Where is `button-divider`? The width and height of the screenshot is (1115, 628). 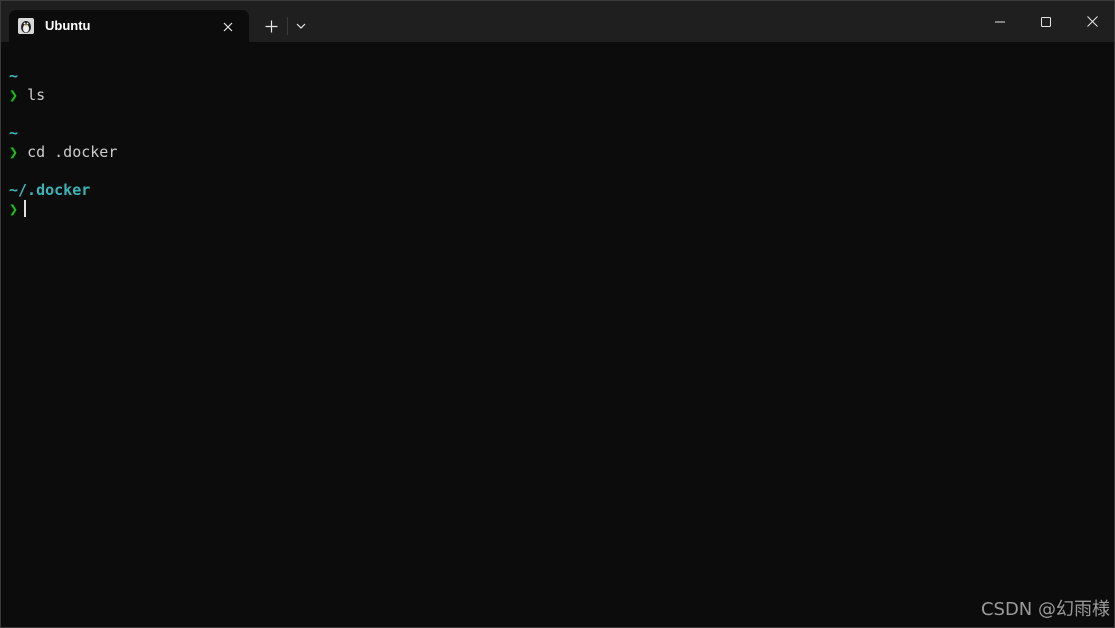
button-divider is located at coordinates (287, 26).